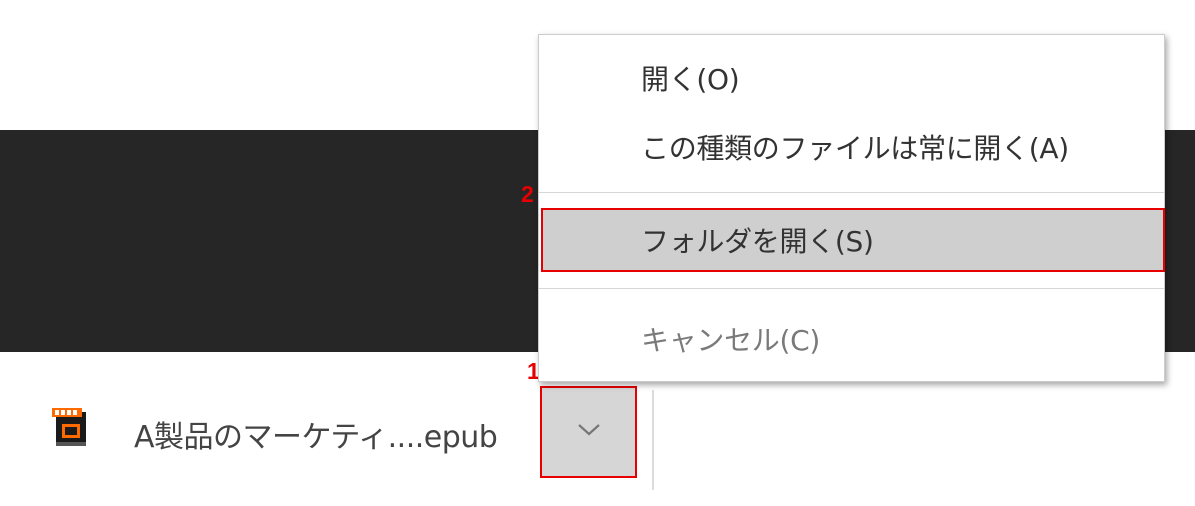  Describe the element at coordinates (653, 440) in the screenshot. I see `divider` at that location.